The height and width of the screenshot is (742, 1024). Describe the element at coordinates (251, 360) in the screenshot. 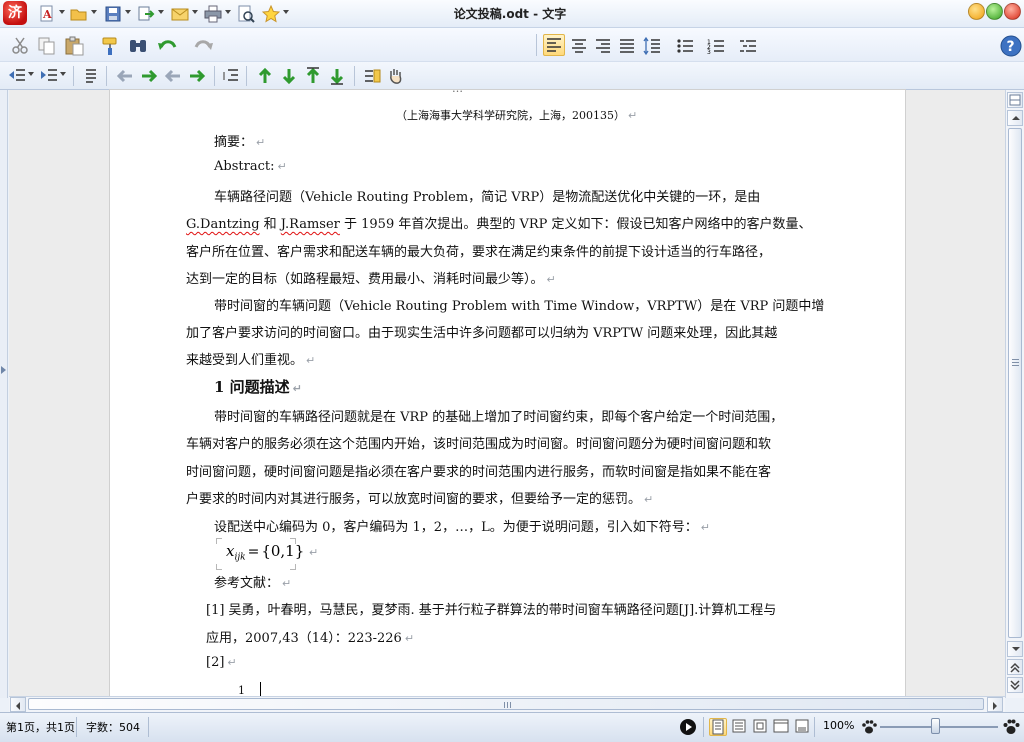

I see `paragraph-2-line-3: 来越受到人们重视。 ↵` at that location.